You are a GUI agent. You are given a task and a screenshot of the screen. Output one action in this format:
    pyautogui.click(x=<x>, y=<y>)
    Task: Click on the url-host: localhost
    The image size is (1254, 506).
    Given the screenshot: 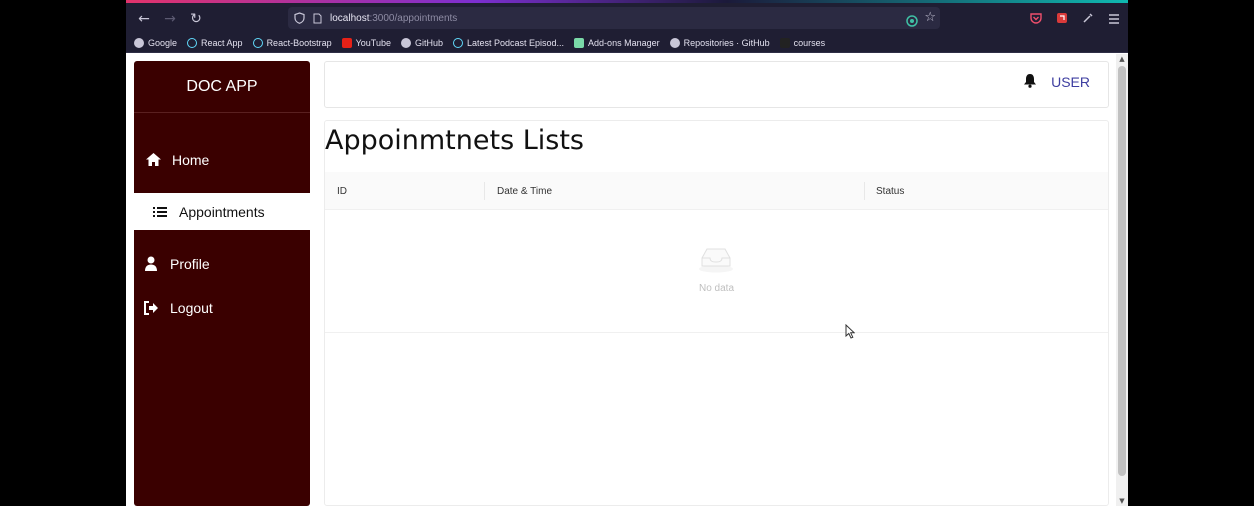 What is the action you would take?
    pyautogui.click(x=350, y=18)
    